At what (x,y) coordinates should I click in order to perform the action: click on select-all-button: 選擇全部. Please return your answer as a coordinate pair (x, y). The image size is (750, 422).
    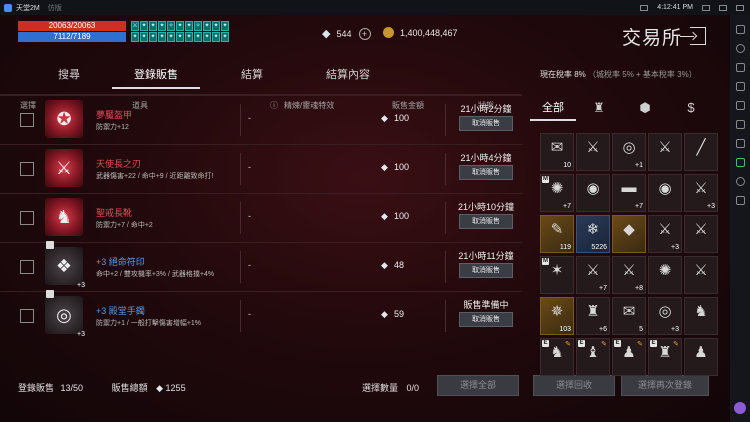
    Looking at the image, I should click on (478, 385).